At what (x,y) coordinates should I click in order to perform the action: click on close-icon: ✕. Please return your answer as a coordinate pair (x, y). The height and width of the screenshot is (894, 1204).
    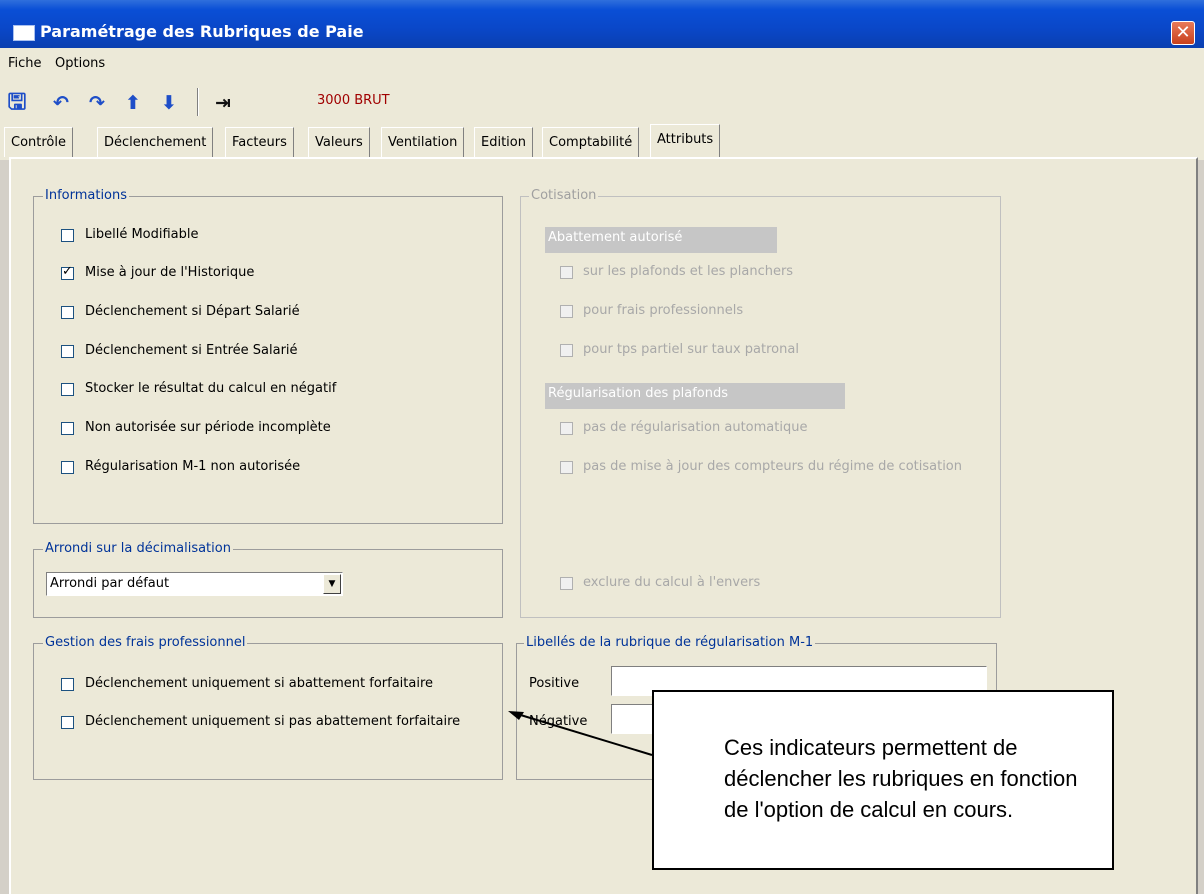
    Looking at the image, I should click on (1183, 32).